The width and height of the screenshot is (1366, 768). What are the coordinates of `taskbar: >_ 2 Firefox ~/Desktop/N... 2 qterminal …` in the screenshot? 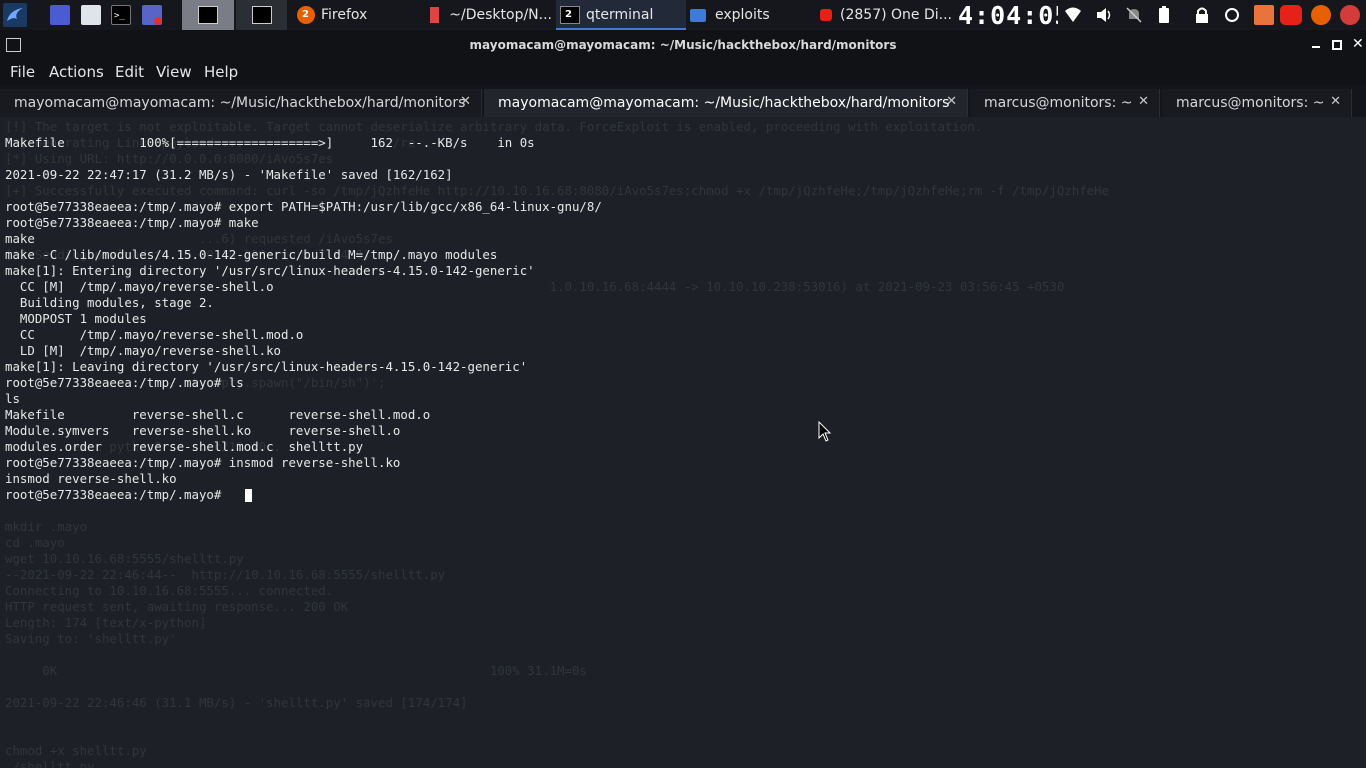 It's located at (683, 15).